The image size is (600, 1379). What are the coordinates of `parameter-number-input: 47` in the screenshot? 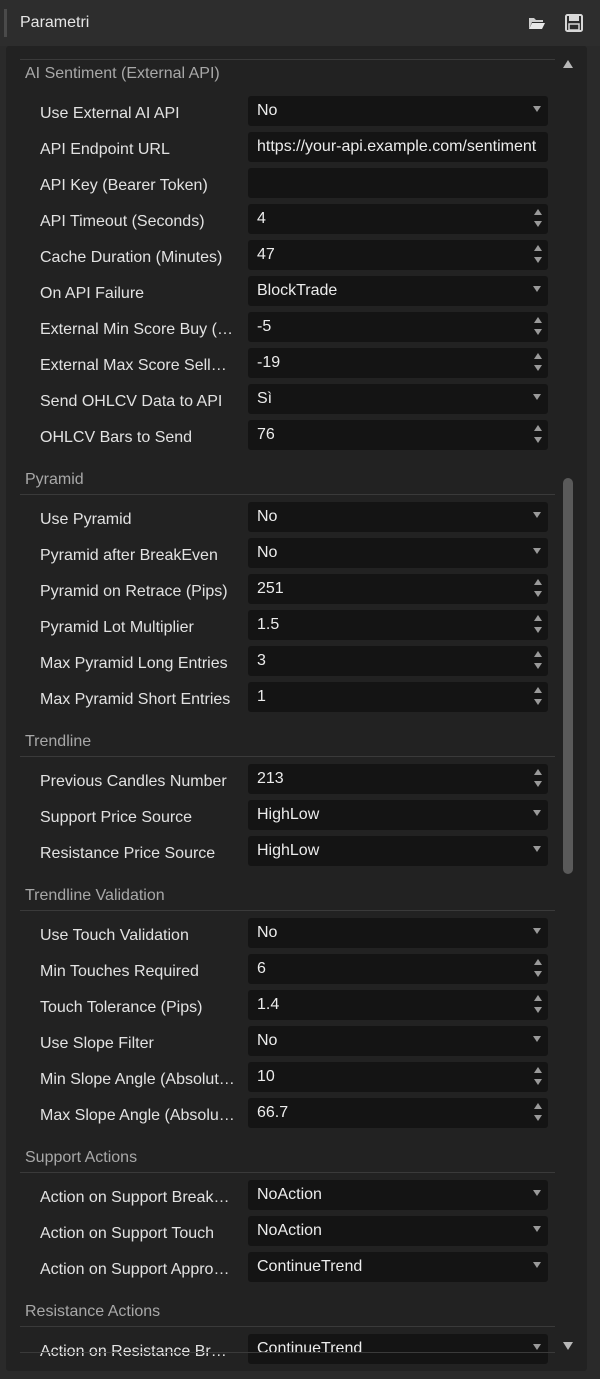 It's located at (398, 255).